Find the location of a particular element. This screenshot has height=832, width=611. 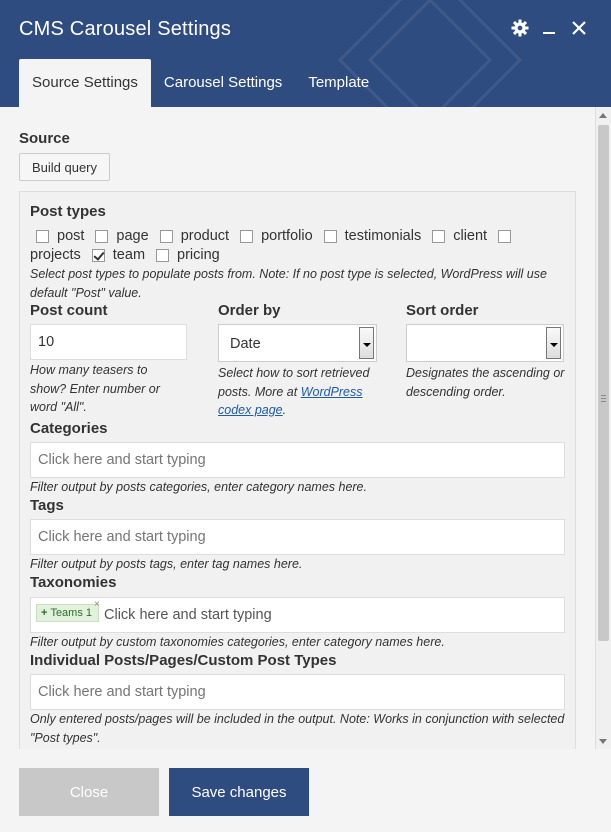

order-by-value: Date is located at coordinates (245, 344).